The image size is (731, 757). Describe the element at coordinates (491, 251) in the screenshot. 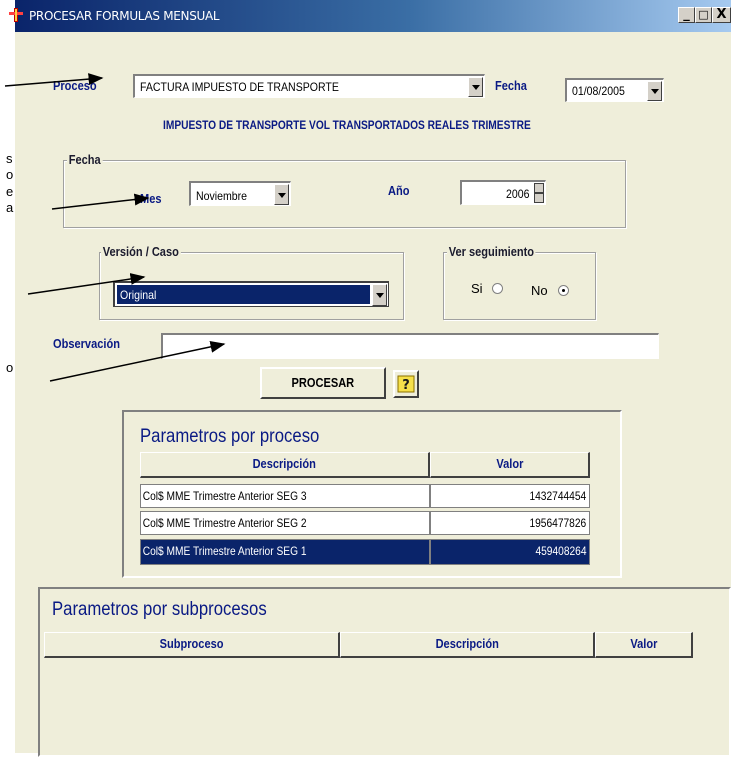

I see `seguimiento-legend: Ver seguimiento` at that location.